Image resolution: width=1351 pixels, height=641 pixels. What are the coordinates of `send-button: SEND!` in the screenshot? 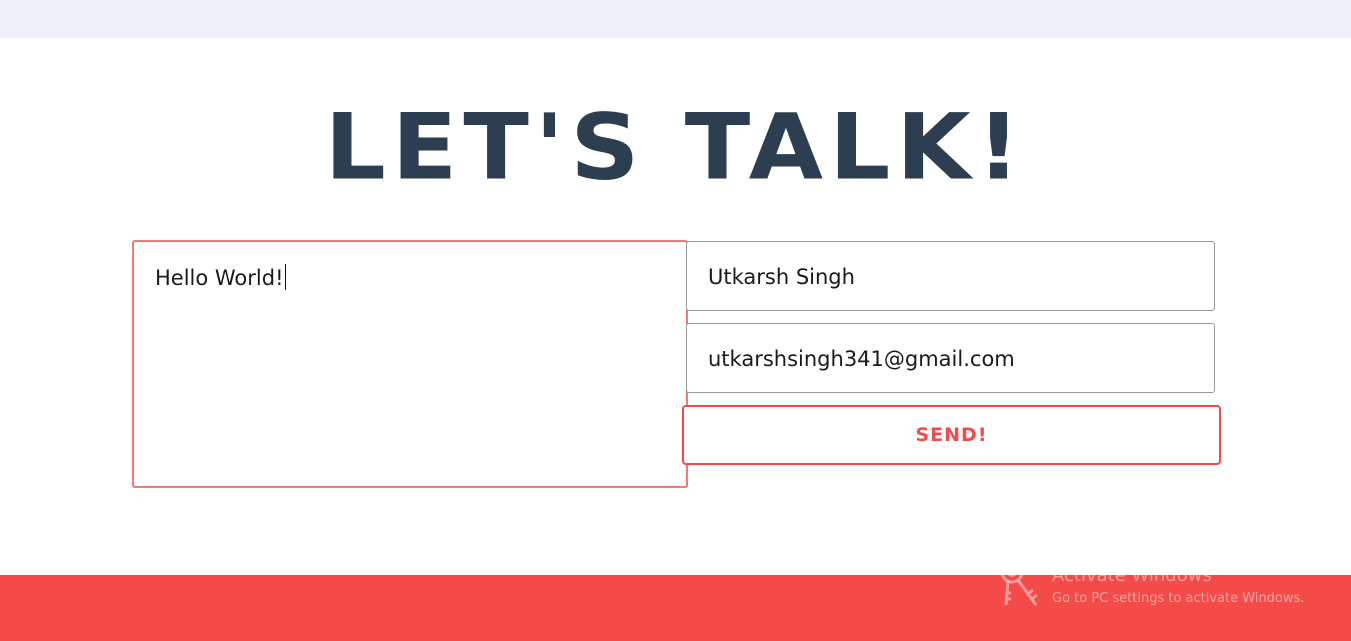 It's located at (951, 435).